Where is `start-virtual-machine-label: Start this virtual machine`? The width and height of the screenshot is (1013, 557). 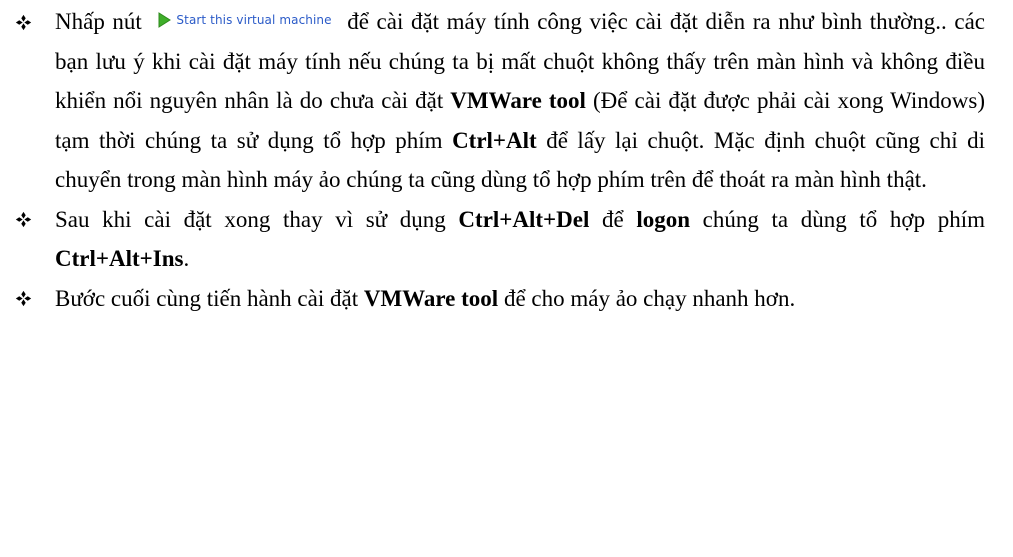
start-virtual-machine-label: Start this virtual machine is located at coordinates (254, 20).